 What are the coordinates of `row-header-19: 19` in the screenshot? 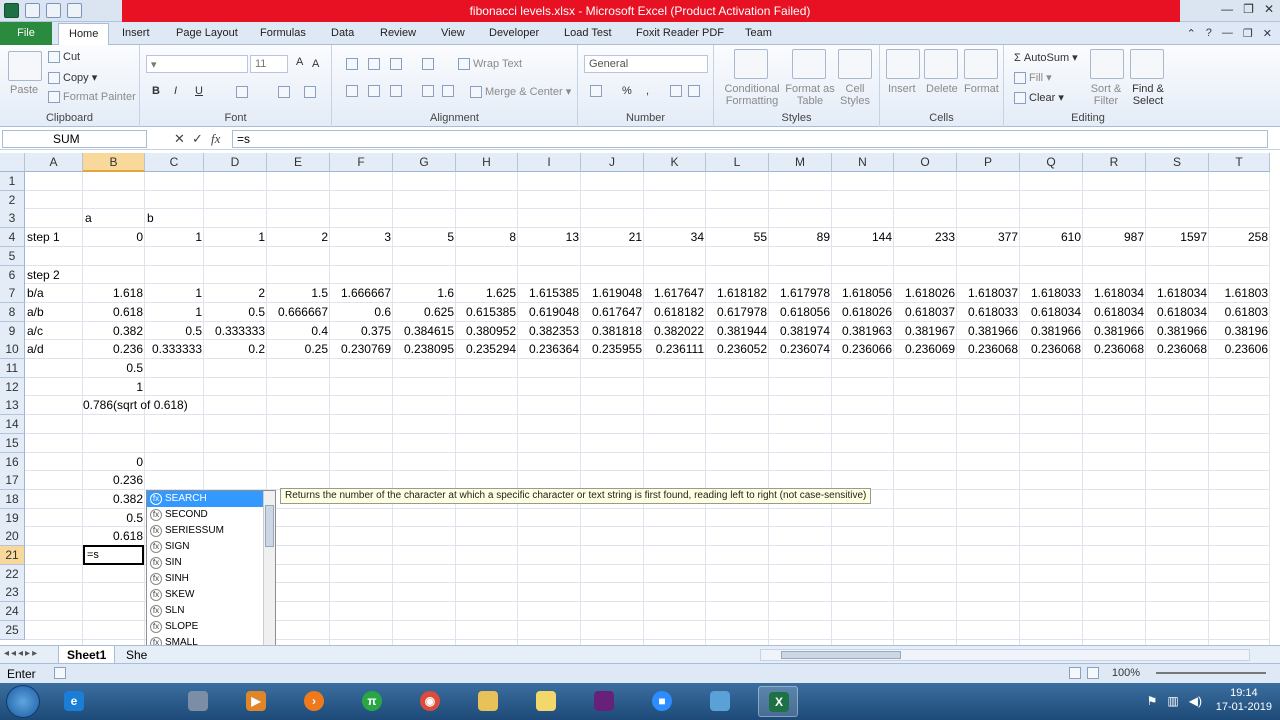 It's located at (12, 518).